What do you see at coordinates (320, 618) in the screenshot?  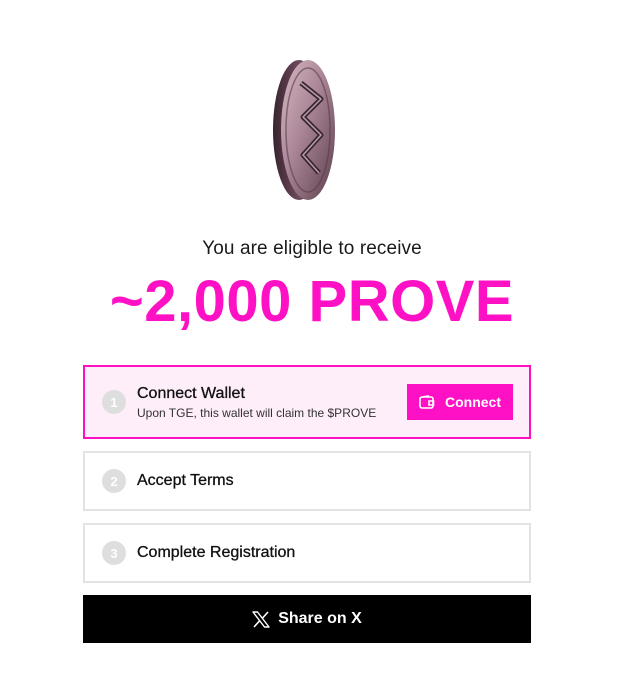 I see `share-button-label: Share on X` at bounding box center [320, 618].